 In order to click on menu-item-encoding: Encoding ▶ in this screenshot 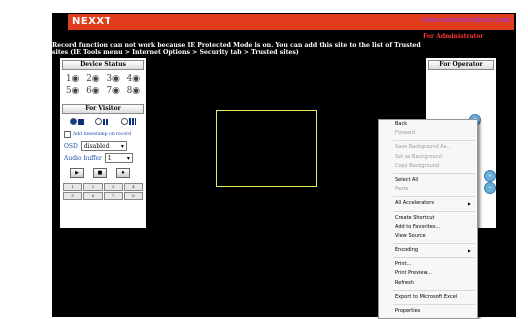, I will do `click(428, 250)`.